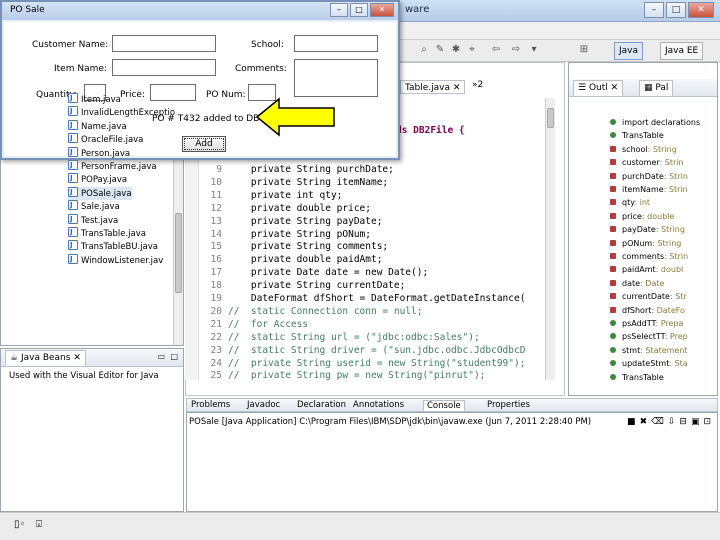 The width and height of the screenshot is (720, 540). Describe the element at coordinates (444, 406) in the screenshot. I see `tab-console: Console` at that location.